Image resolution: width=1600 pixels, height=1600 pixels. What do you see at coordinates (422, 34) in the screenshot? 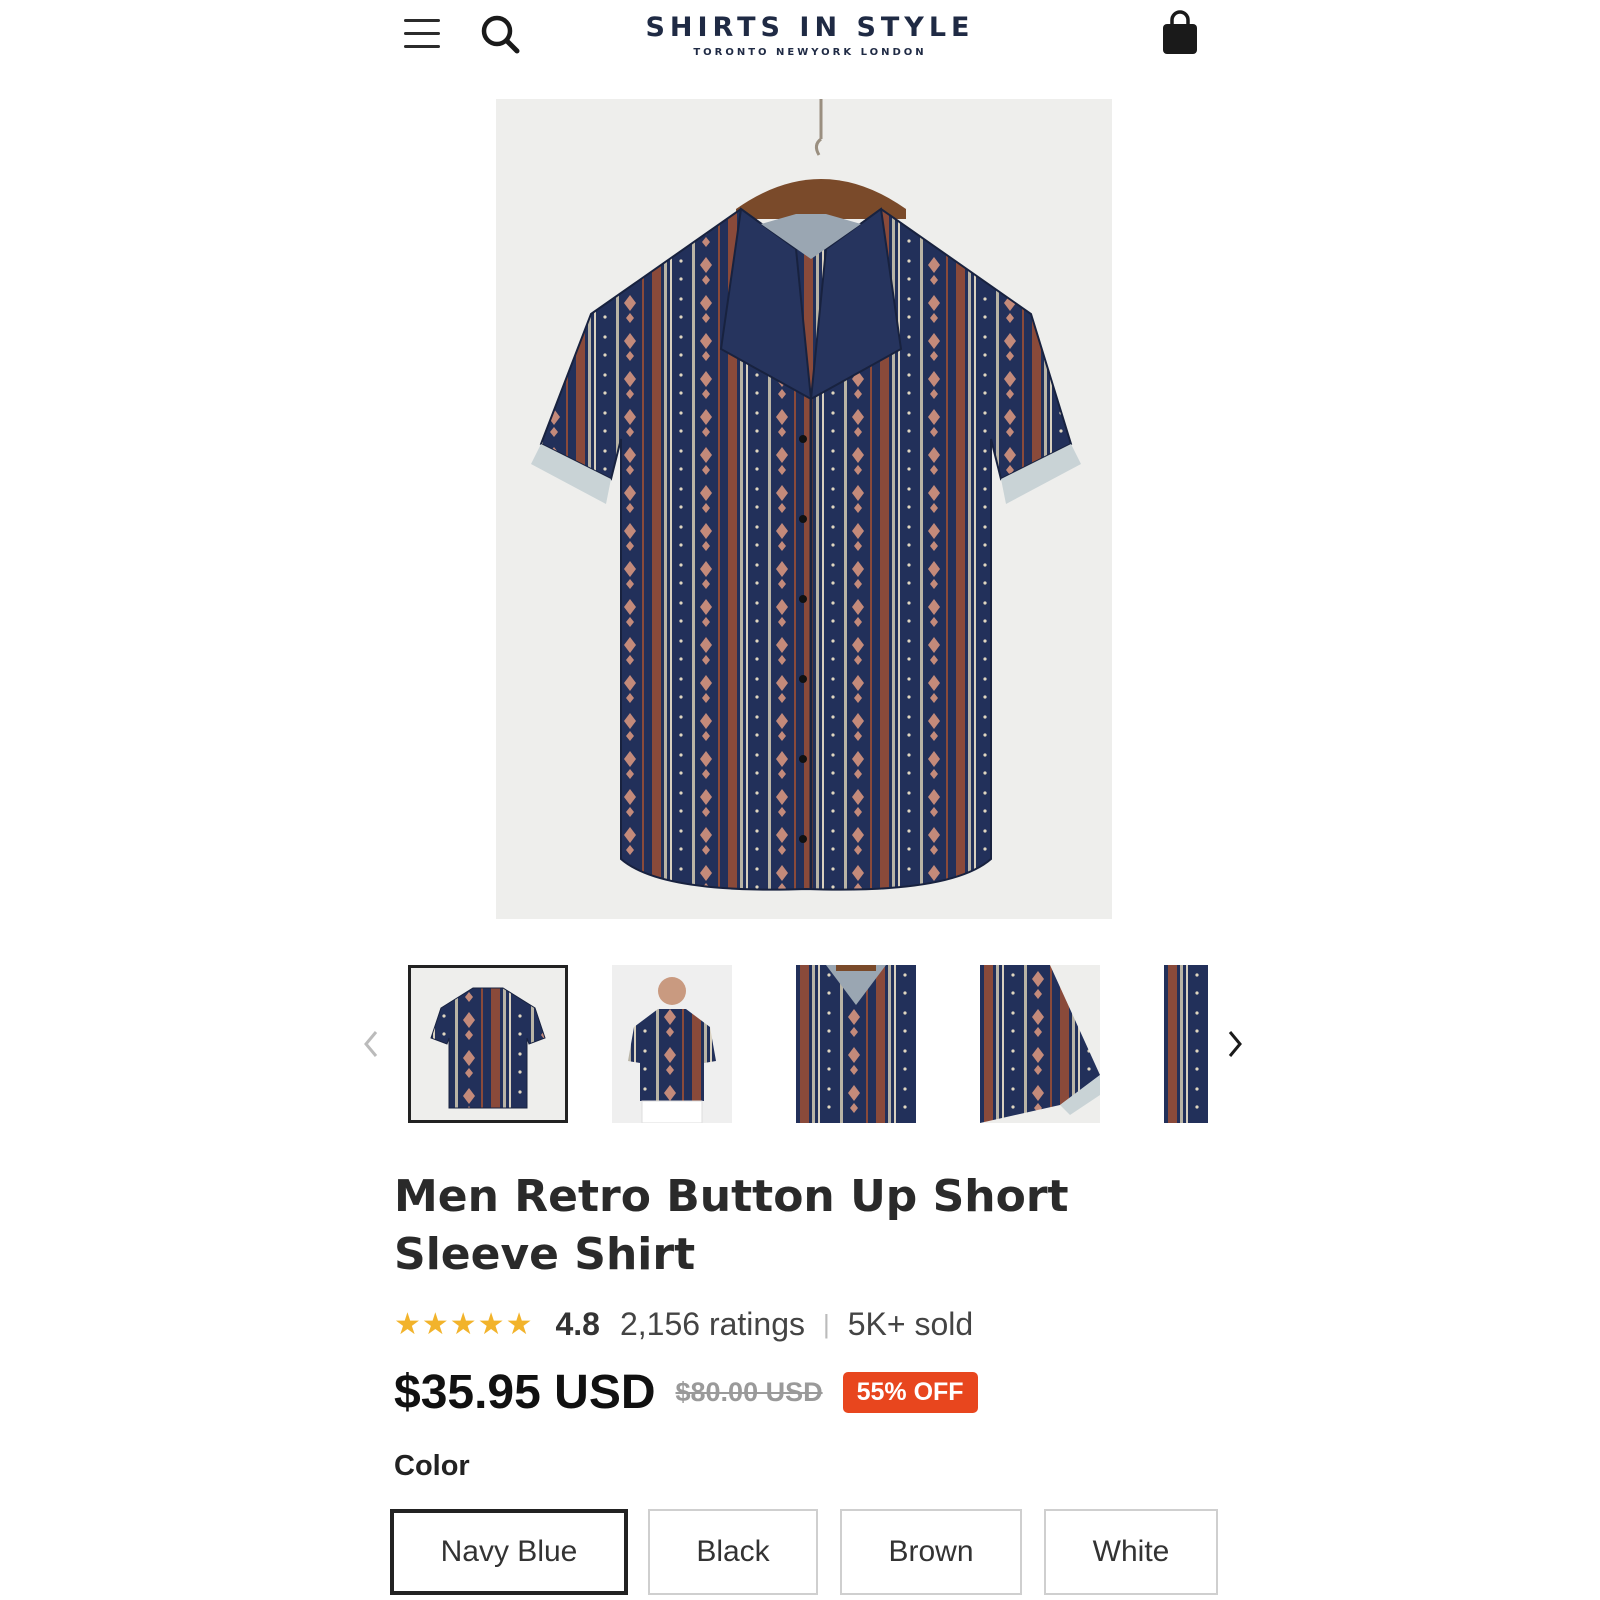
I see `hamburger-menu-icon` at bounding box center [422, 34].